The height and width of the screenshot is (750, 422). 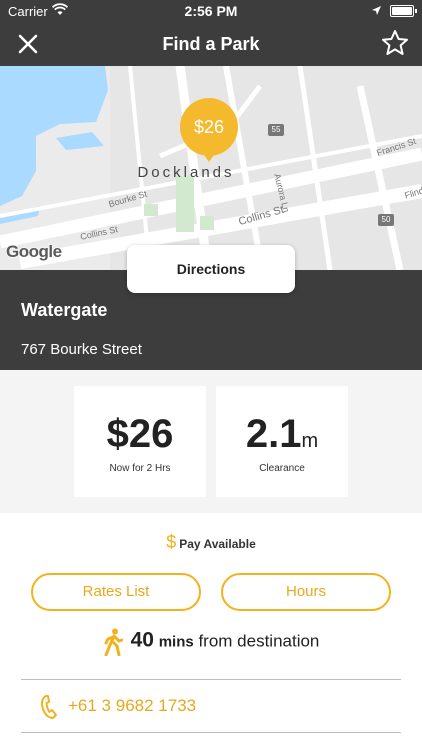 What do you see at coordinates (186, 172) in the screenshot?
I see `area-label: Docklands` at bounding box center [186, 172].